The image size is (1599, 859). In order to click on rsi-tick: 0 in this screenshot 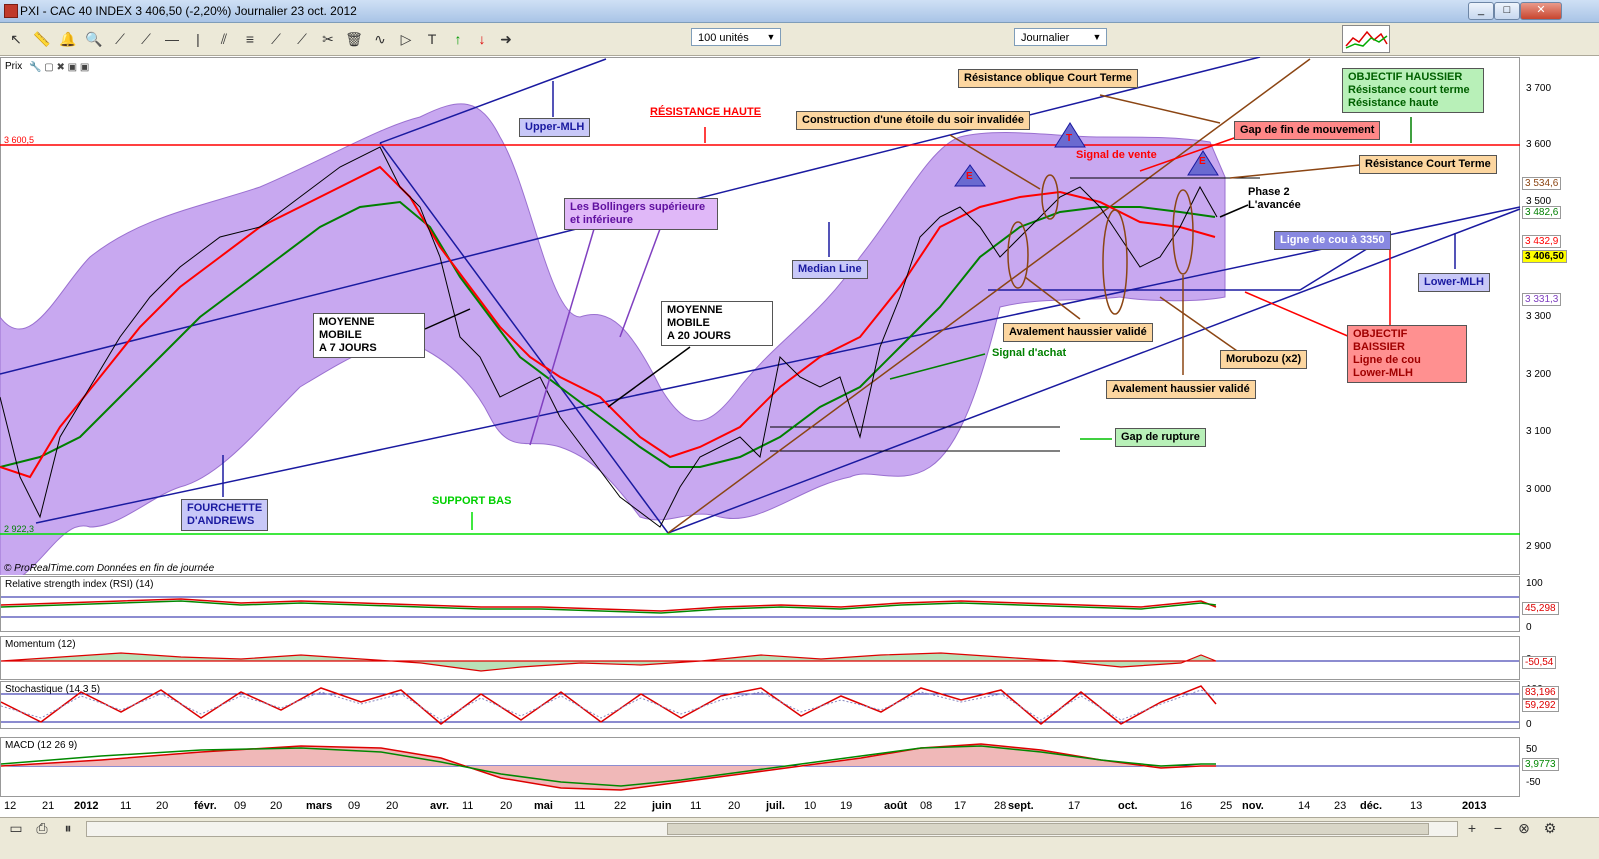, I will do `click(1529, 627)`.